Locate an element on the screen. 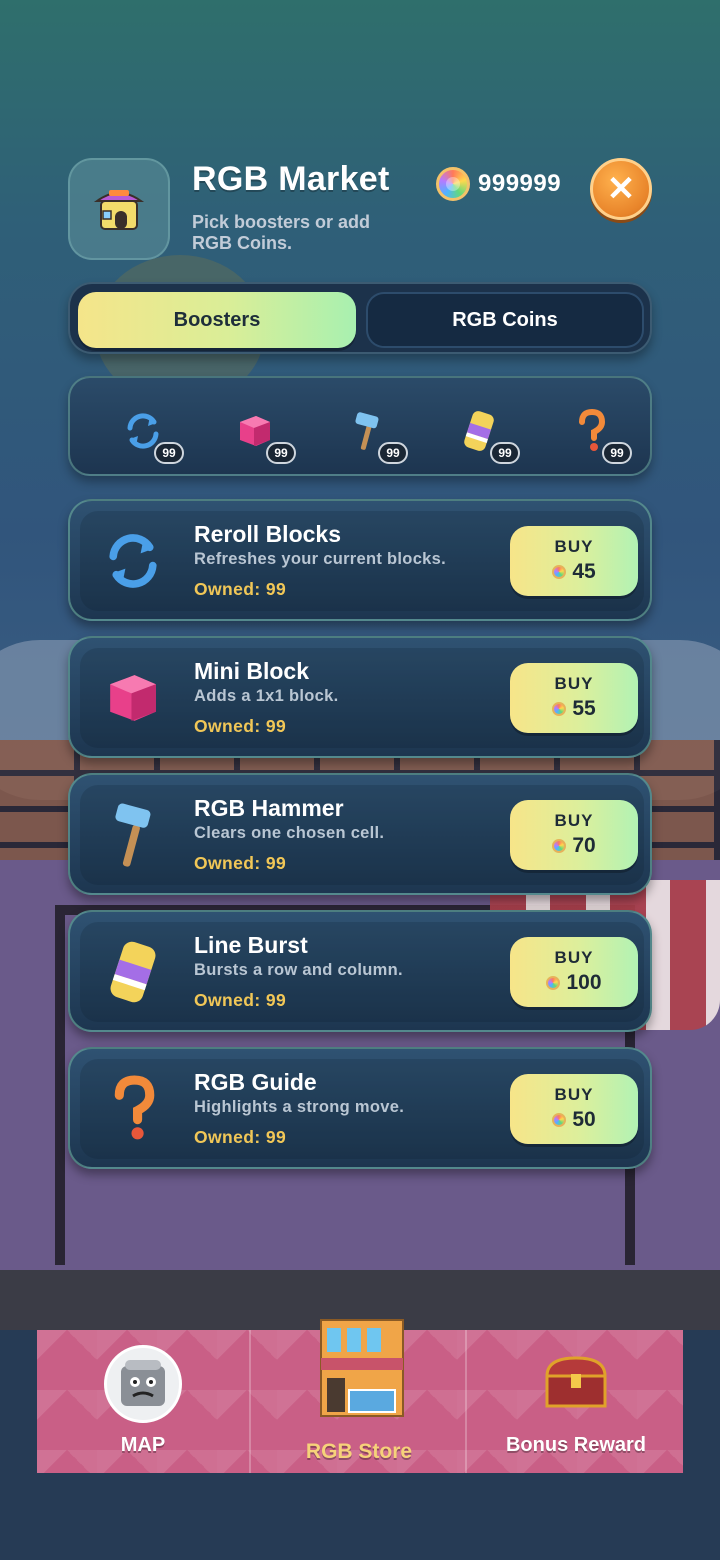  price-value: 45 is located at coordinates (584, 571).